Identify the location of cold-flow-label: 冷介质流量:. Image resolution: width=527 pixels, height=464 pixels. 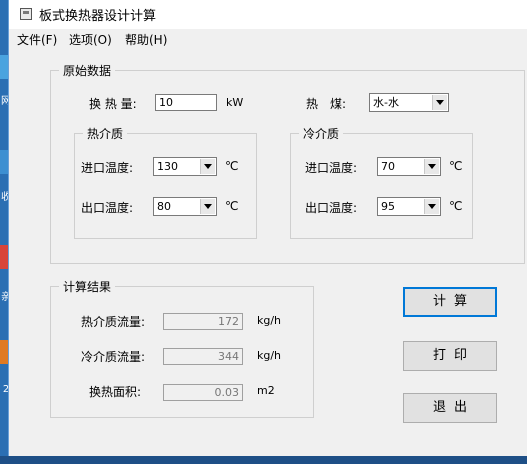
(113, 357).